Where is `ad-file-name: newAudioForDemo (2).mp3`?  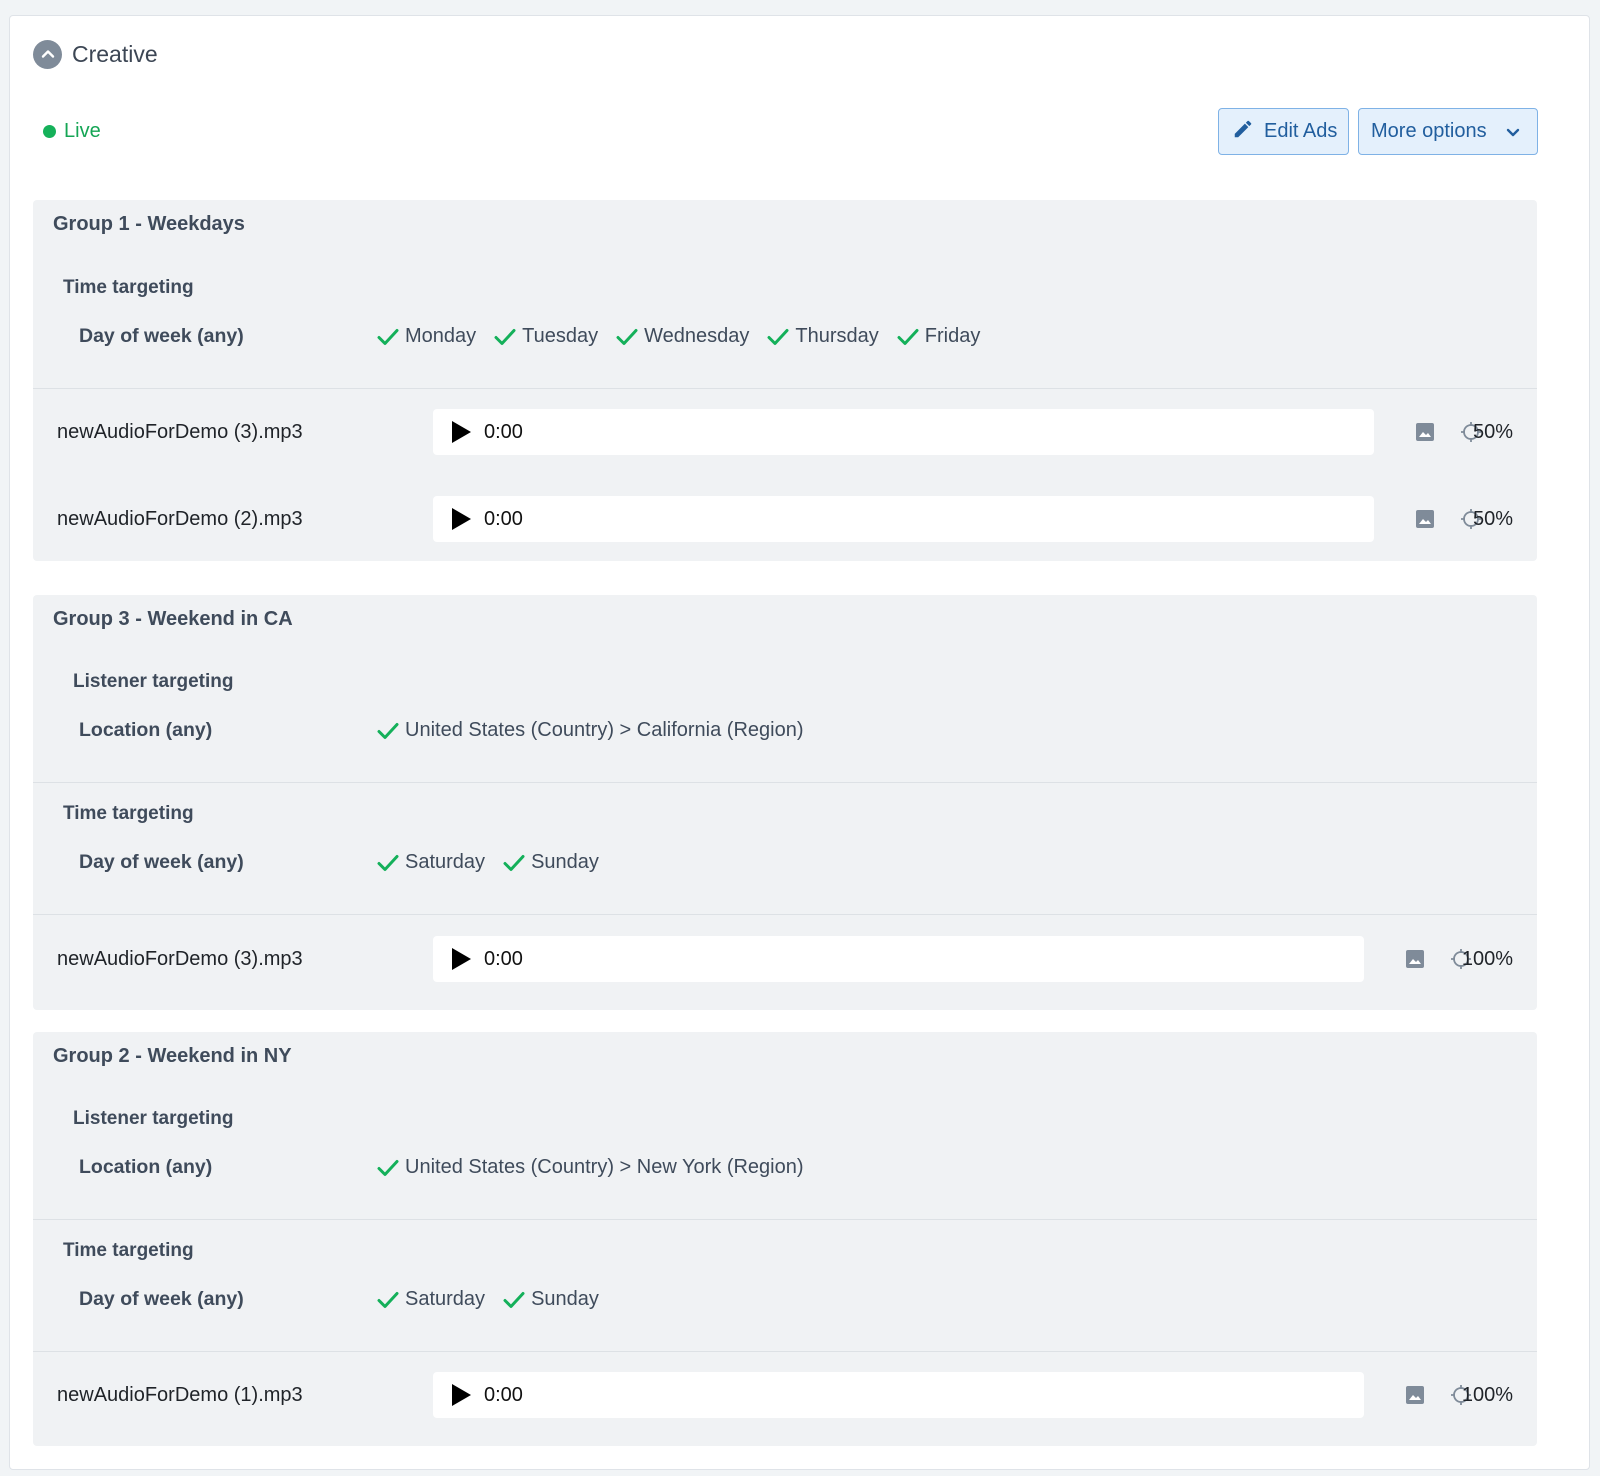 ad-file-name: newAudioForDemo (2).mp3 is located at coordinates (180, 519).